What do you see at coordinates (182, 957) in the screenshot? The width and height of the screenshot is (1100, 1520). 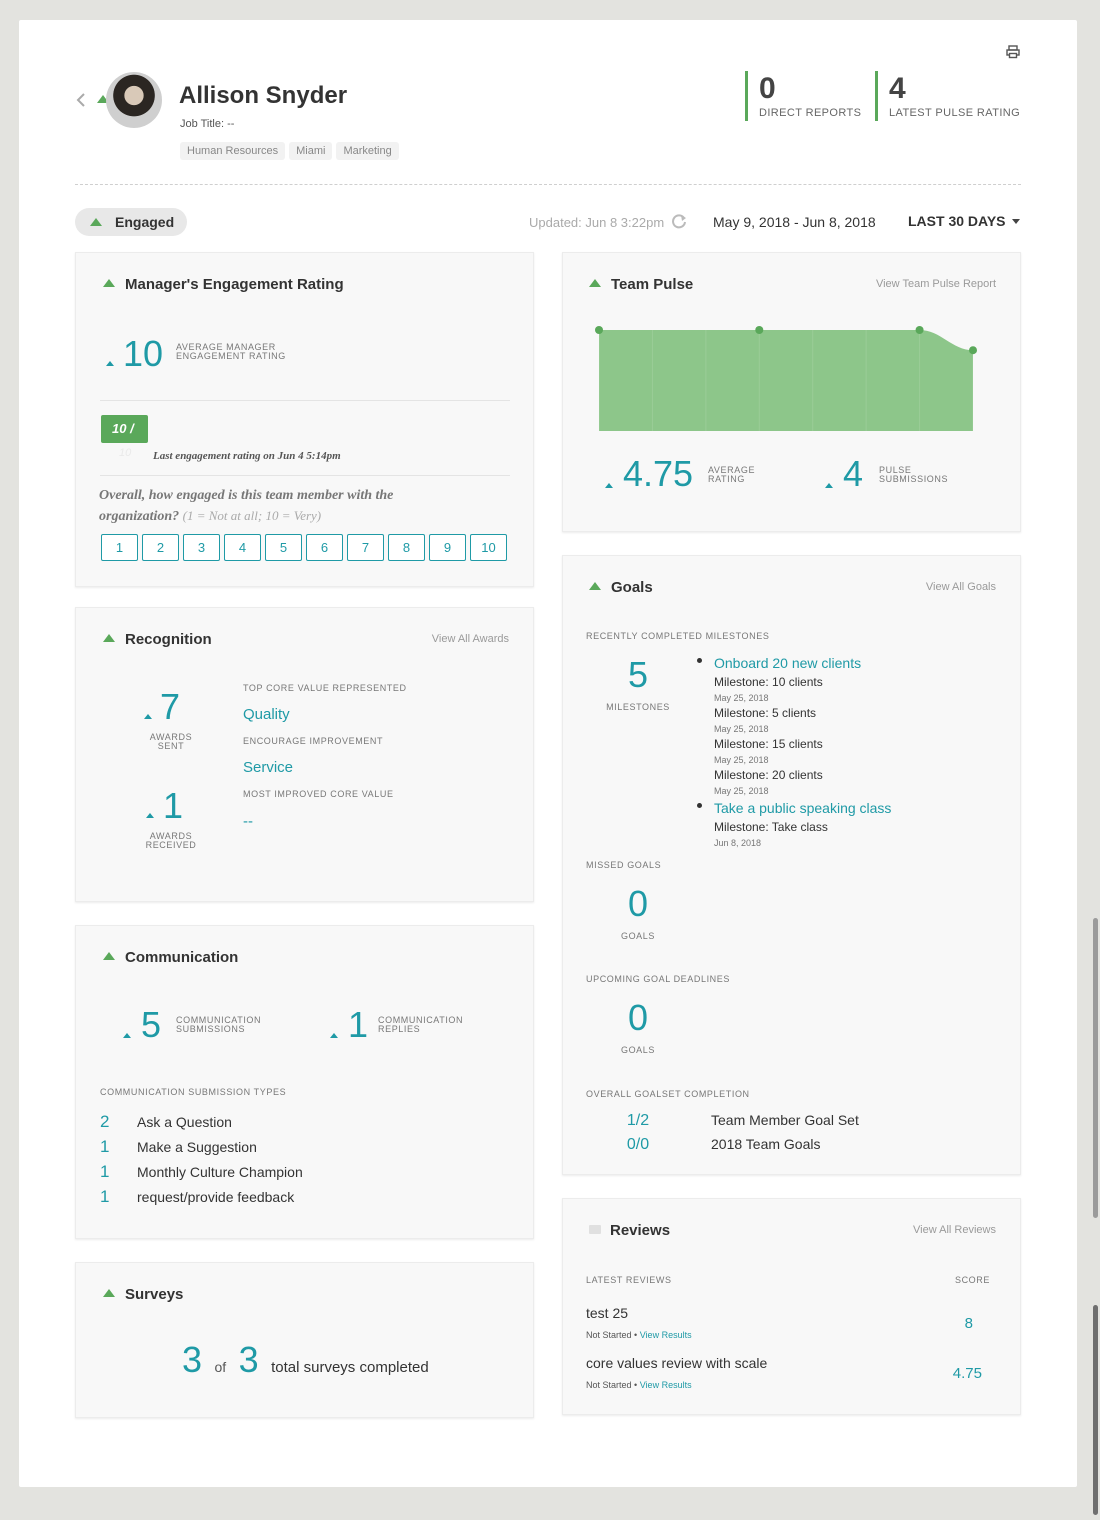 I see `card-title-text: Communication` at bounding box center [182, 957].